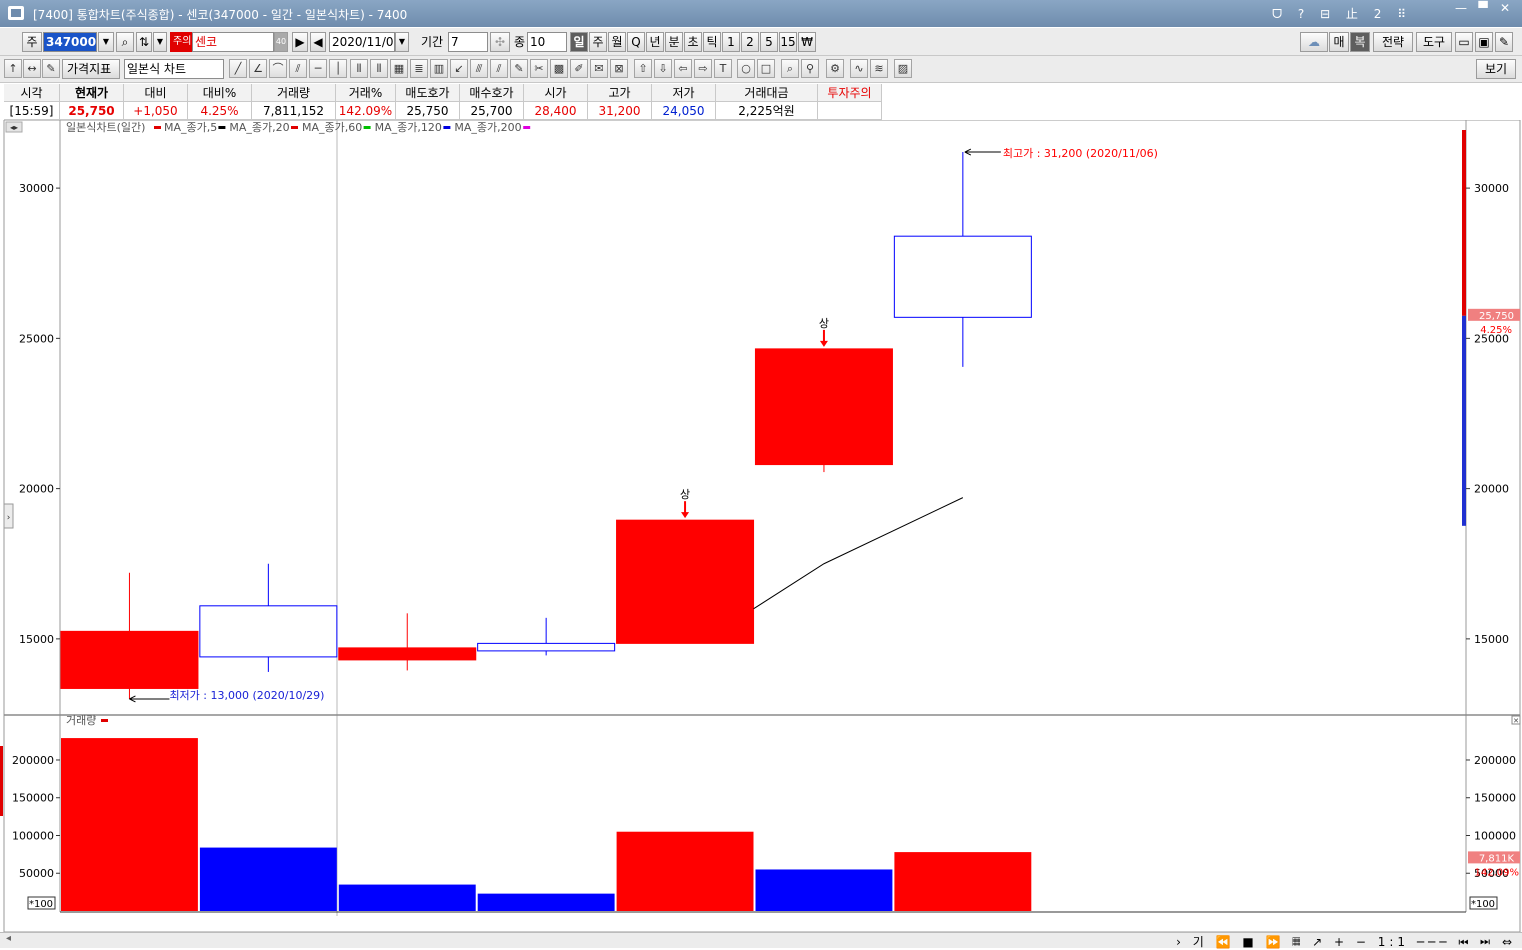 This screenshot has width=1522, height=950. I want to click on arrow-up-icon: ⇧, so click(643, 68).